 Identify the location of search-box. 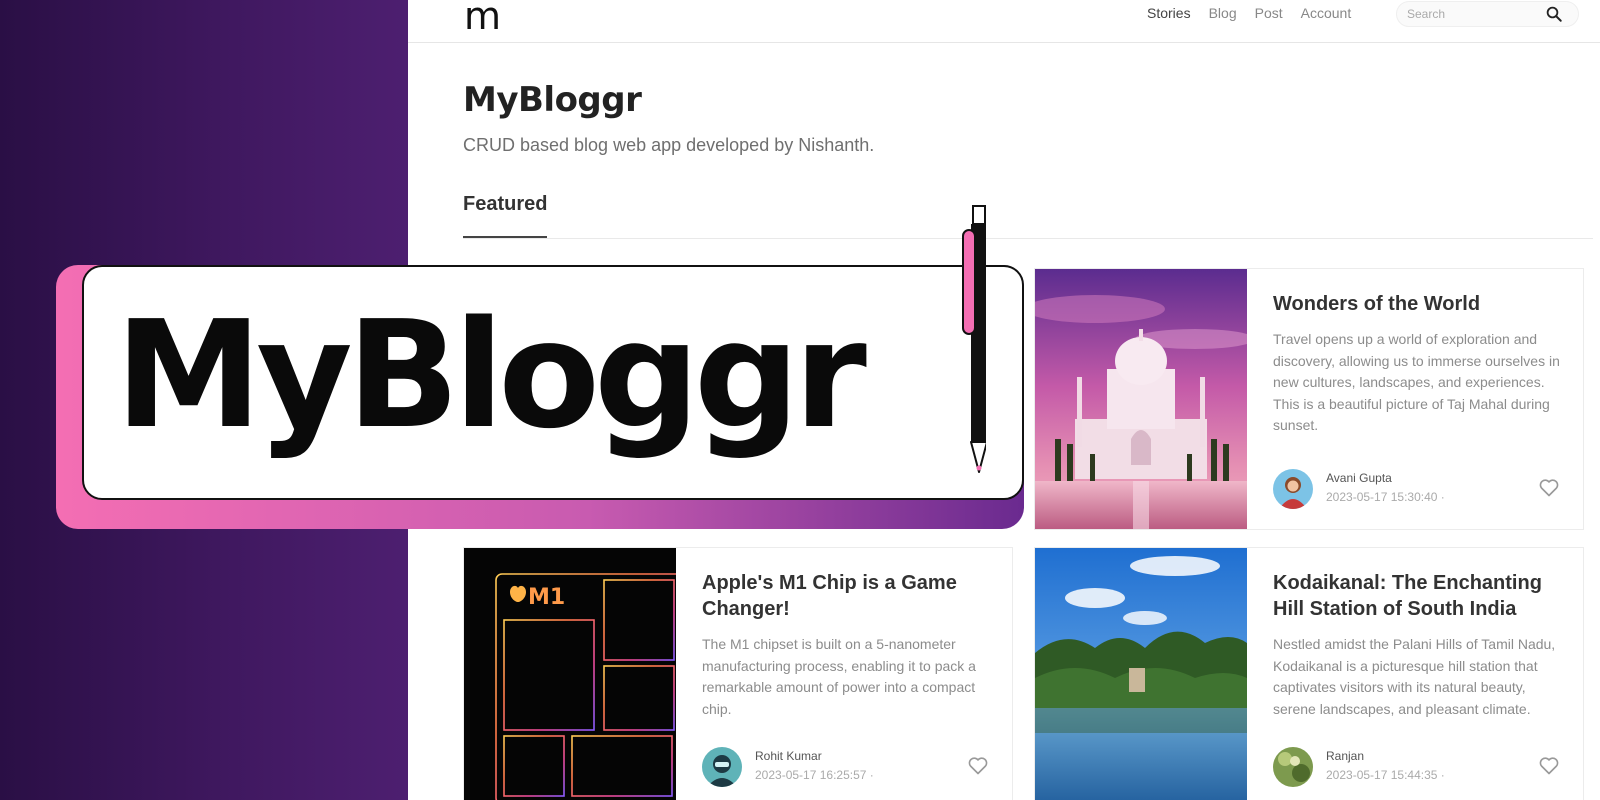
(1487, 14).